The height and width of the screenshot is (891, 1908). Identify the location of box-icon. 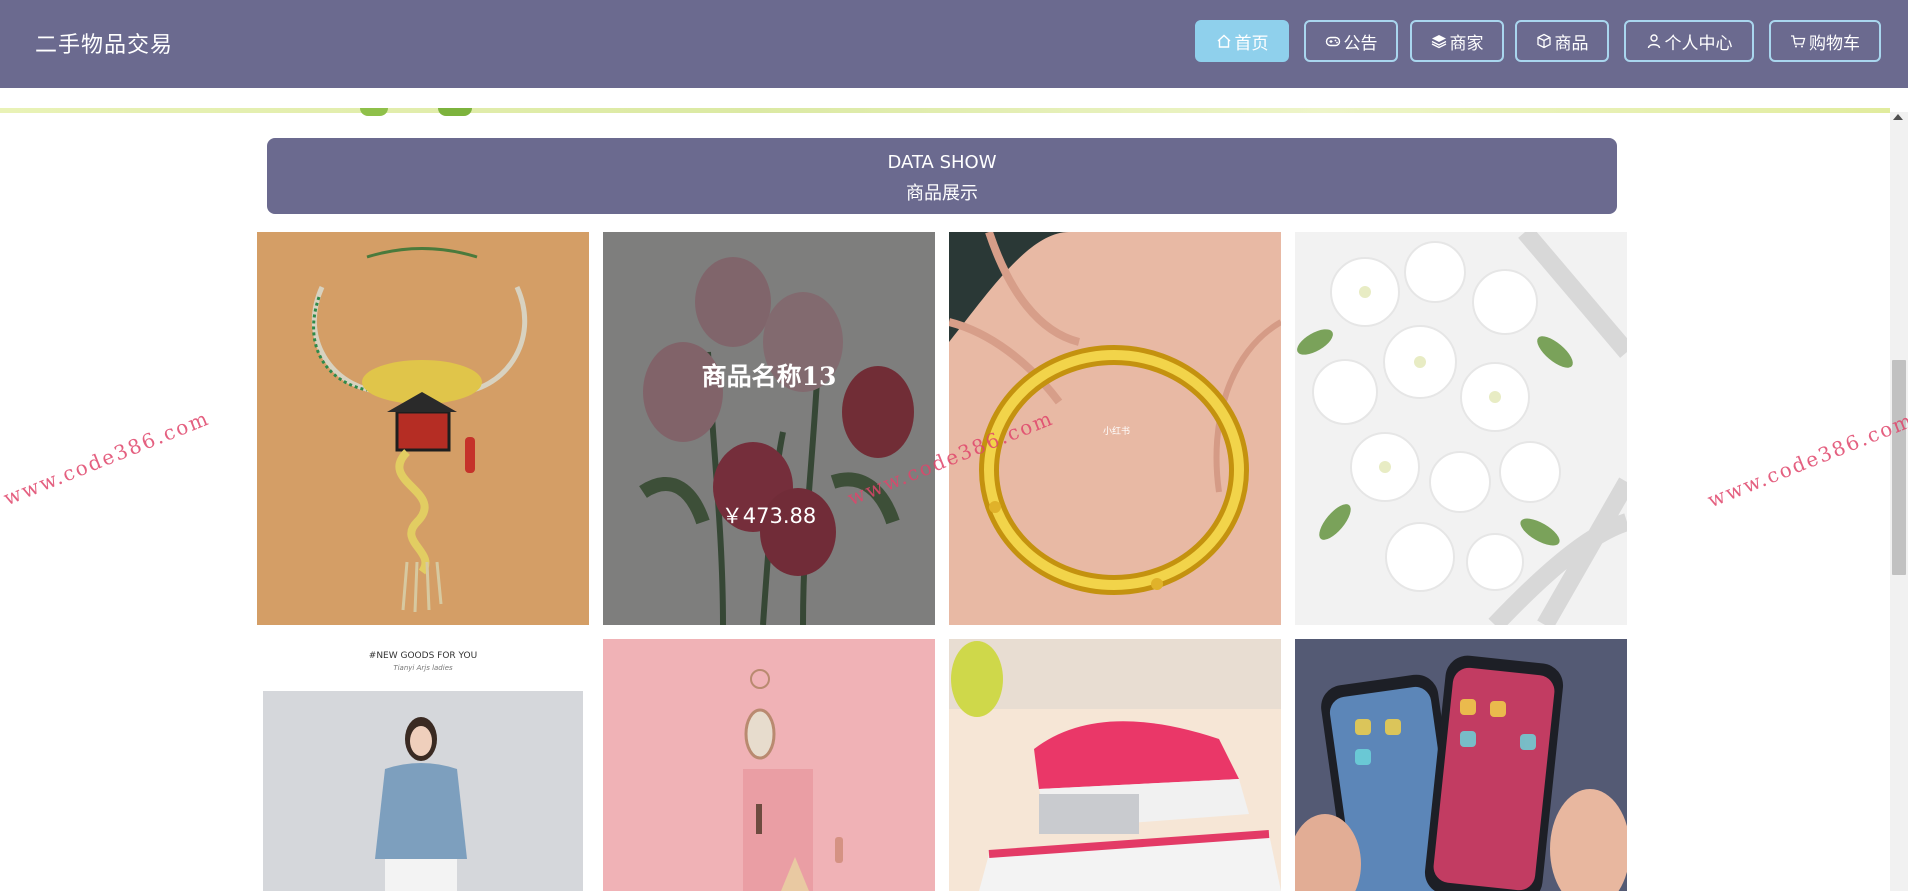
(1543, 41).